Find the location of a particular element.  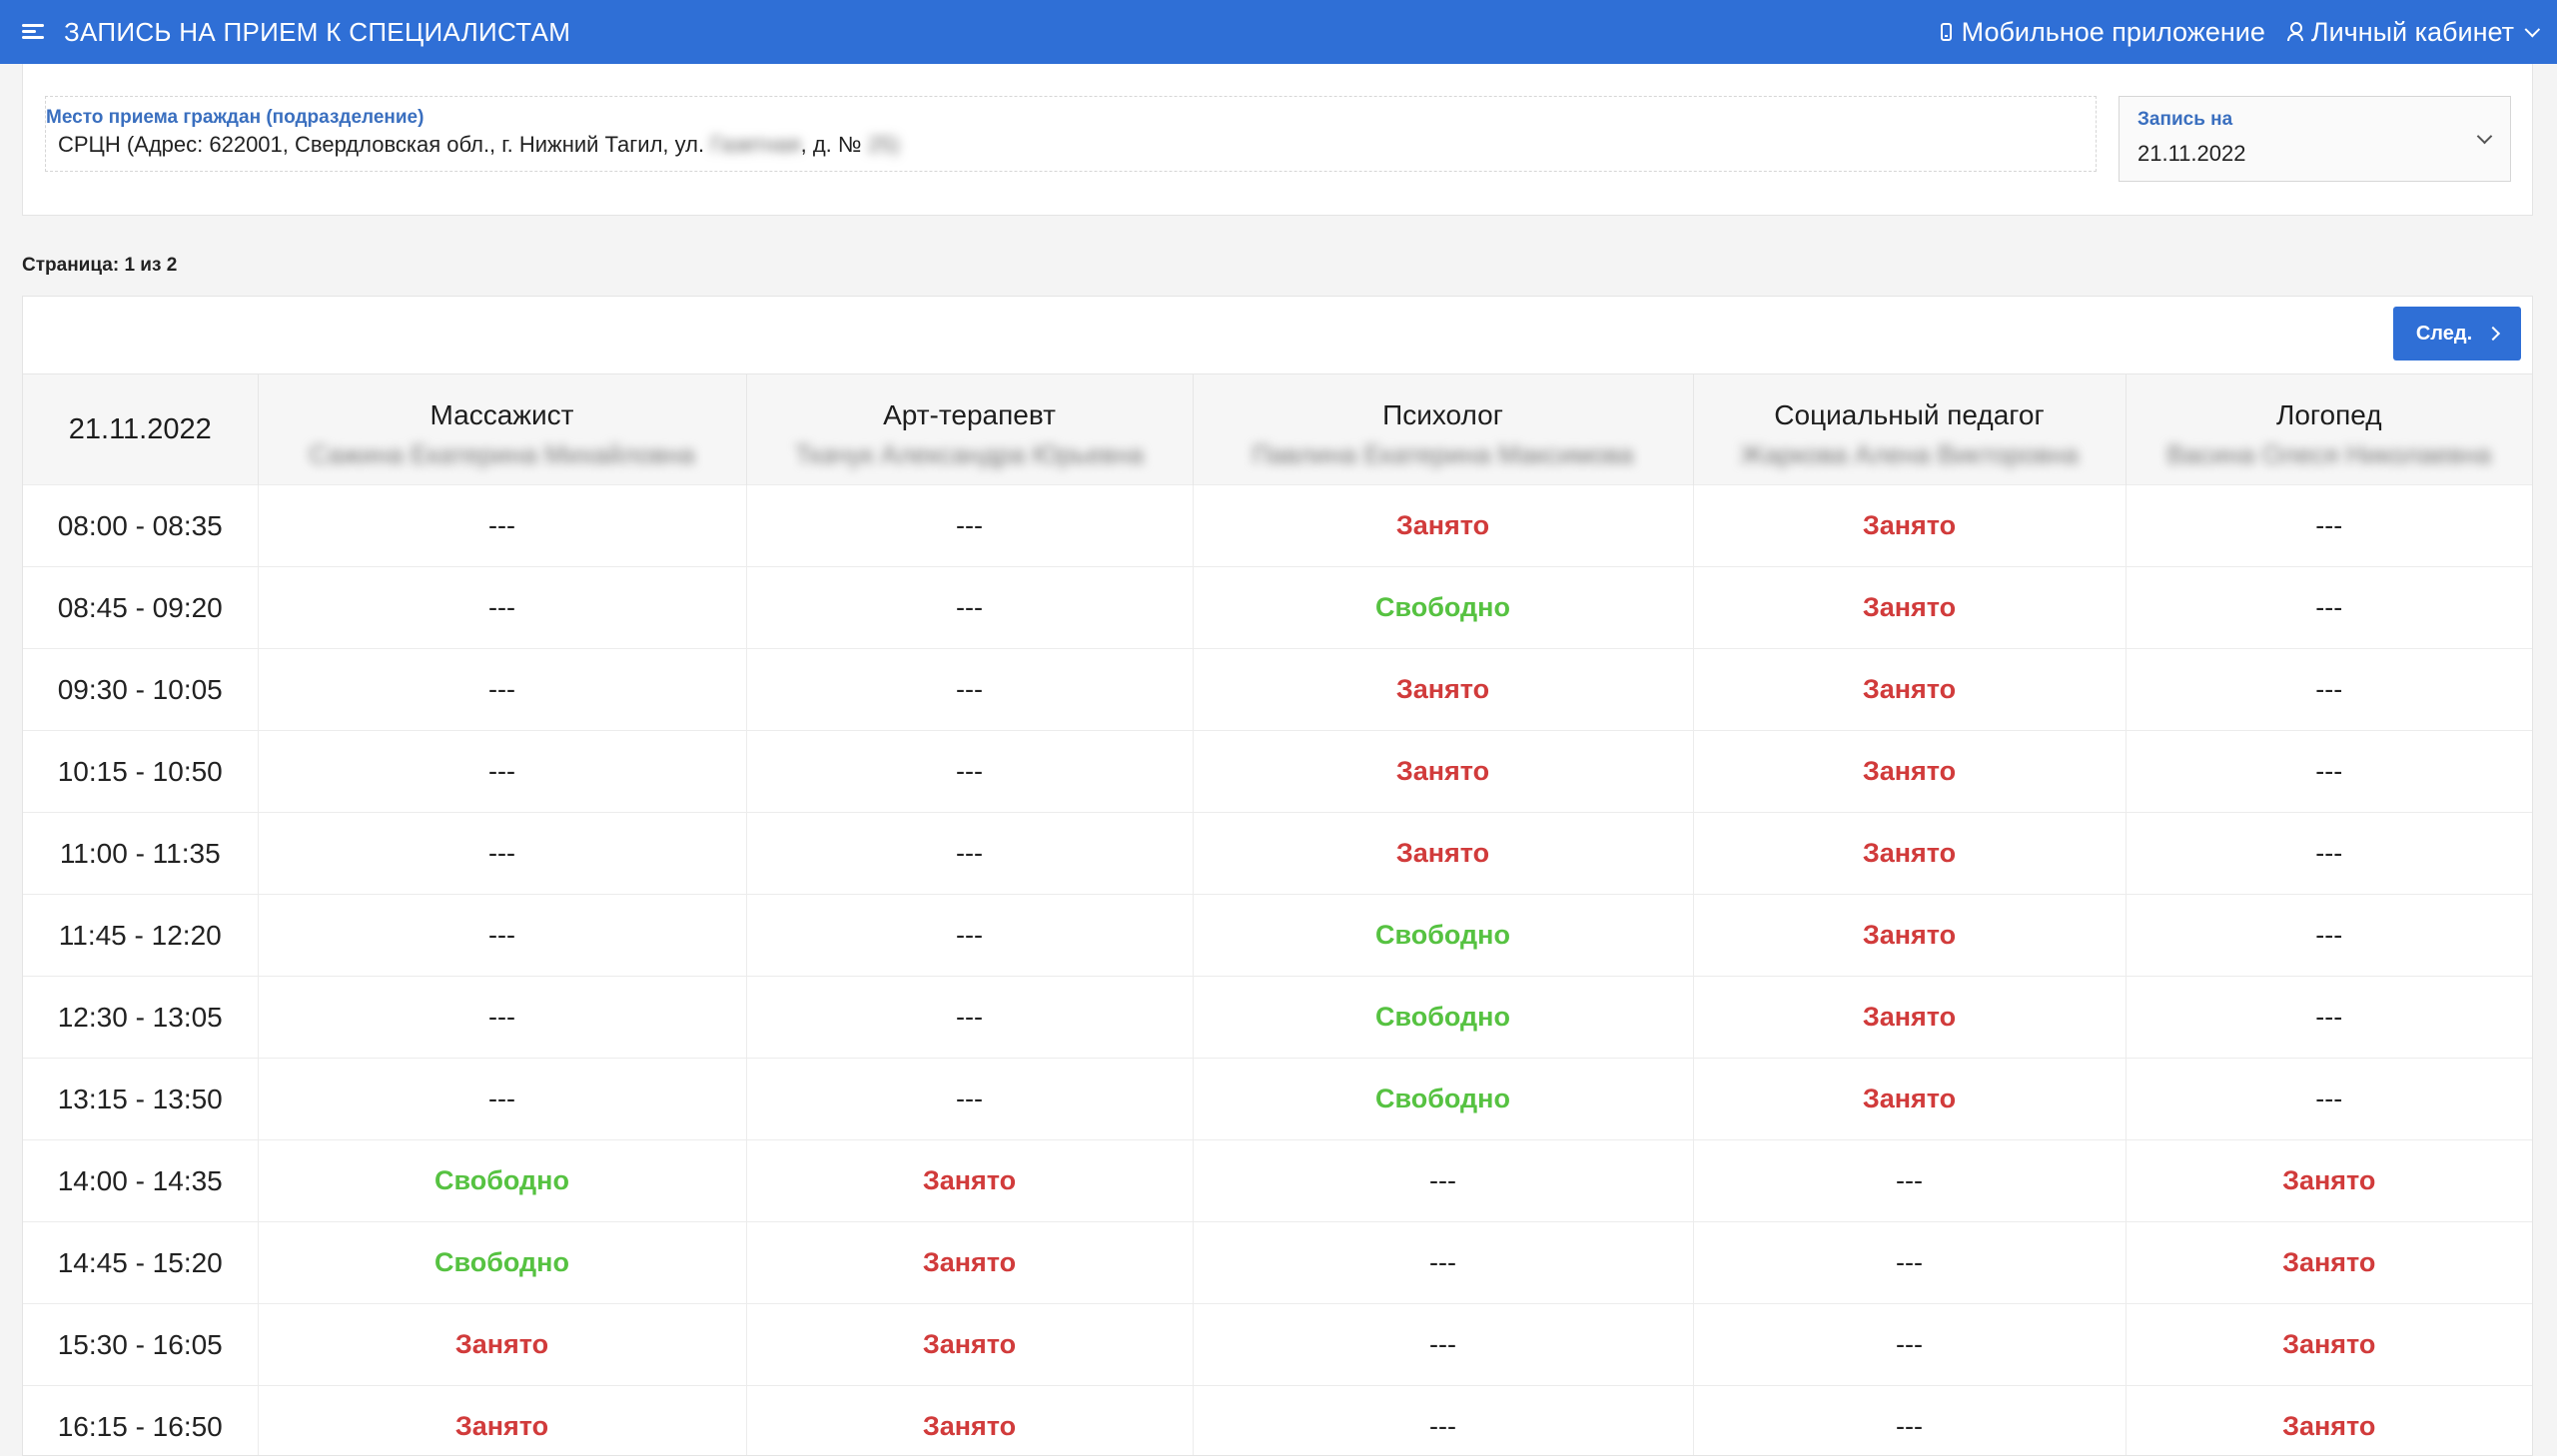

table-row: 14:45 - 15:20 Свободно Занято --- --- Занято is located at coordinates (1277, 1262).